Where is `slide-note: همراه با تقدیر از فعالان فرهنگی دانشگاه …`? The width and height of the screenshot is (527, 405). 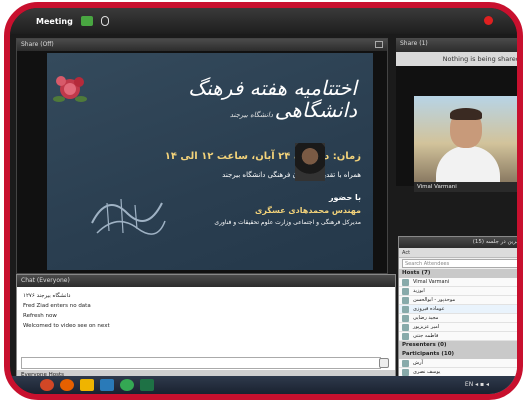 slide-note: همراه با تقدیر از فعالان فرهنگی دانشگاه … is located at coordinates (291, 175).